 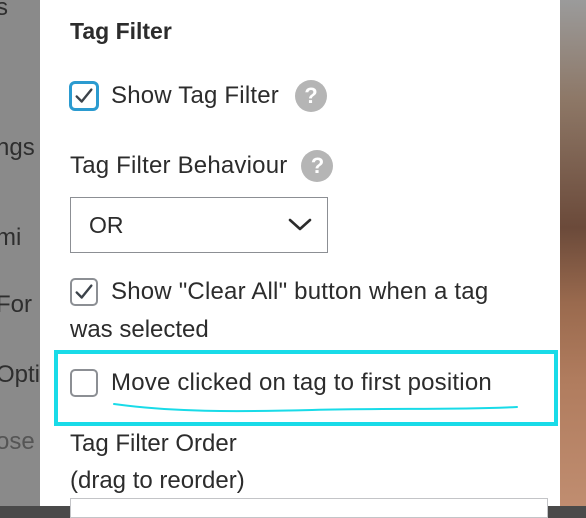 I want to click on background-settings-menu: s ngs mi For Opti ose, so click(x=20, y=253).